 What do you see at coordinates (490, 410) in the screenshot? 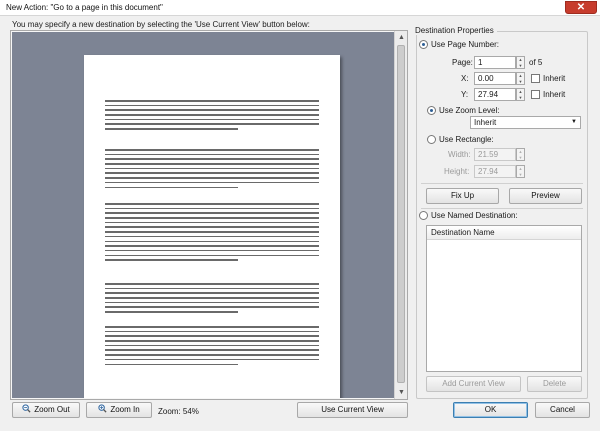
I see `ok-button: OK` at bounding box center [490, 410].